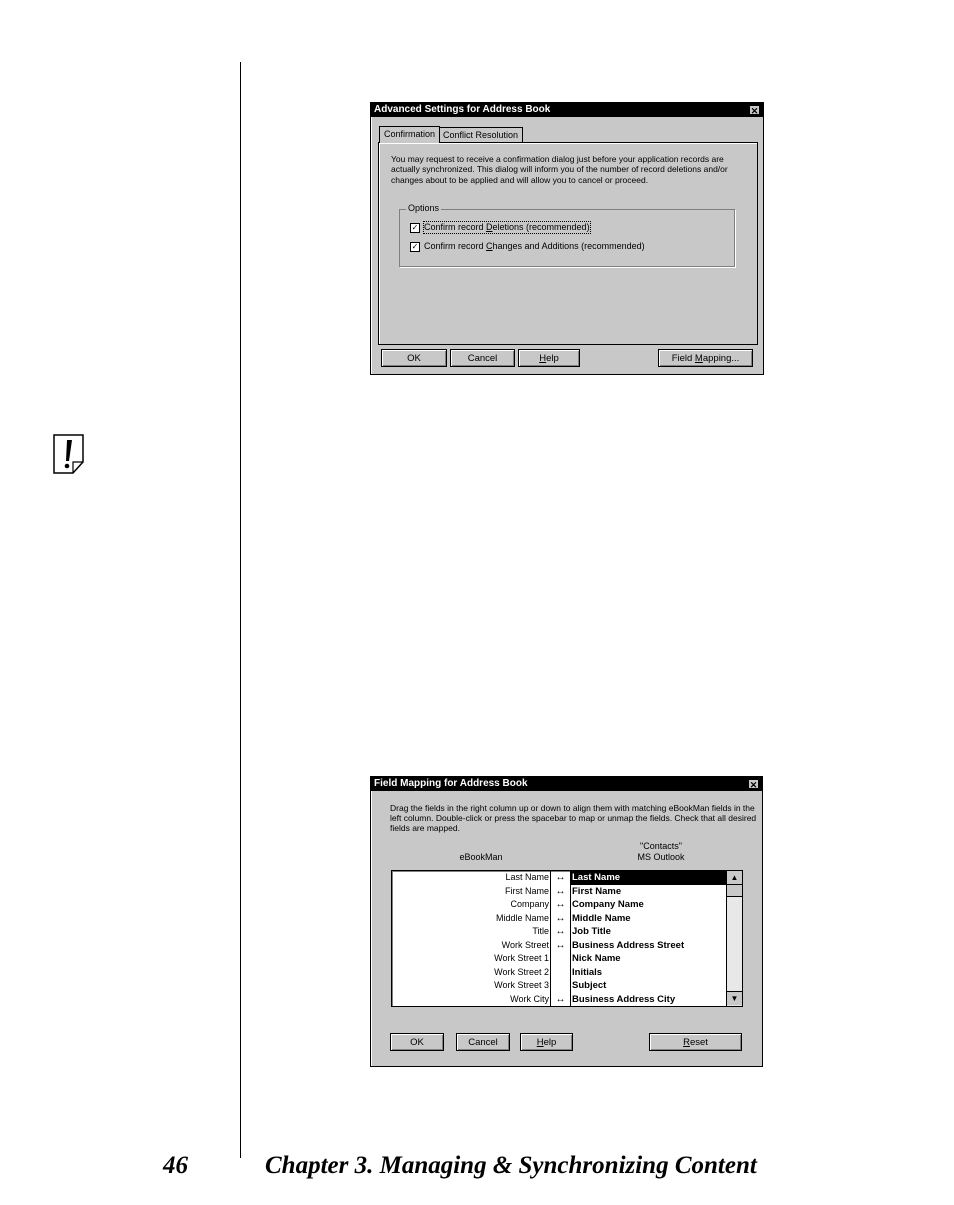 This screenshot has width=954, height=1205. I want to click on ebookman-field: Work Street, so click(525, 944).